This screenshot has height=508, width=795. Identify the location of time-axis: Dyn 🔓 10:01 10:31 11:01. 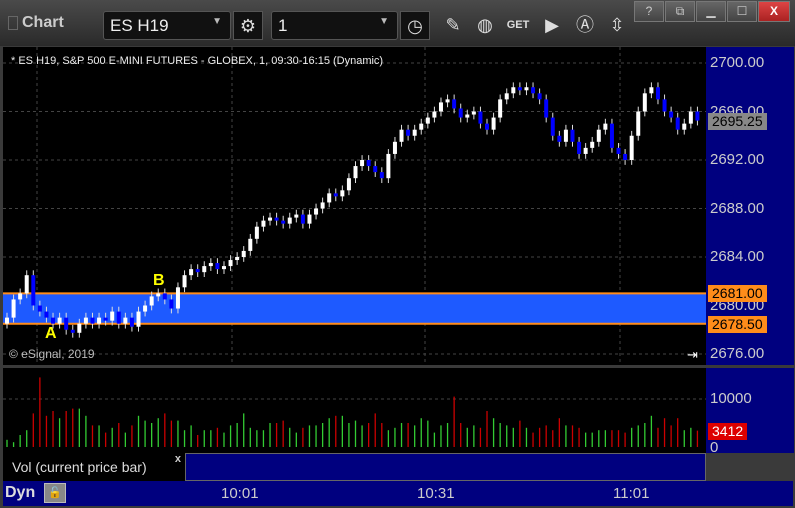
(398, 493).